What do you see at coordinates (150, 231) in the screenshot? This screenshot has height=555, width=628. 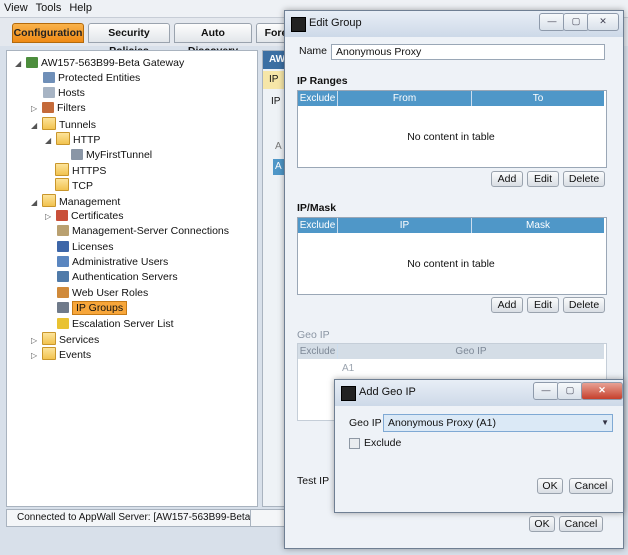 I see `tree-label: Management-Server Connections` at bounding box center [150, 231].